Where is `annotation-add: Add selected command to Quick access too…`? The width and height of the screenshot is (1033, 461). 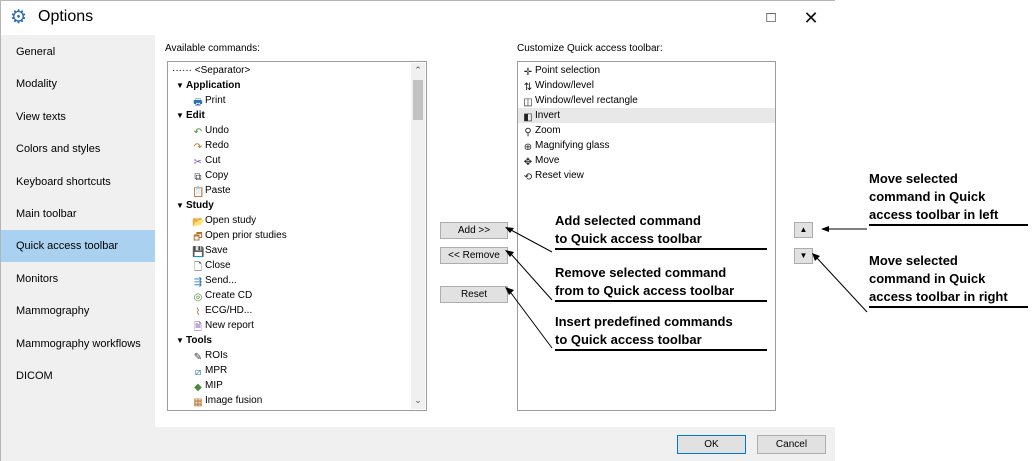
annotation-add: Add selected command to Quick access too… is located at coordinates (661, 231).